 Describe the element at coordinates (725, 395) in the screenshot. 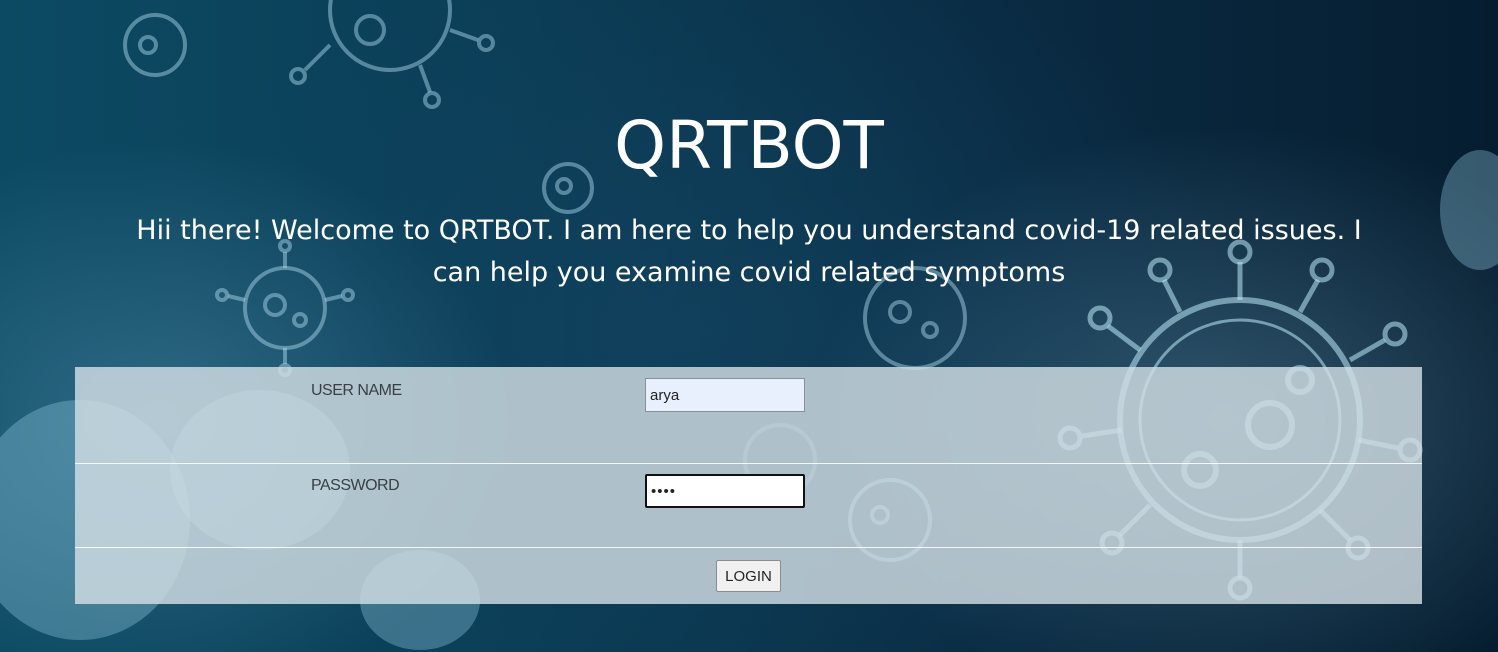

I see `username-input` at that location.